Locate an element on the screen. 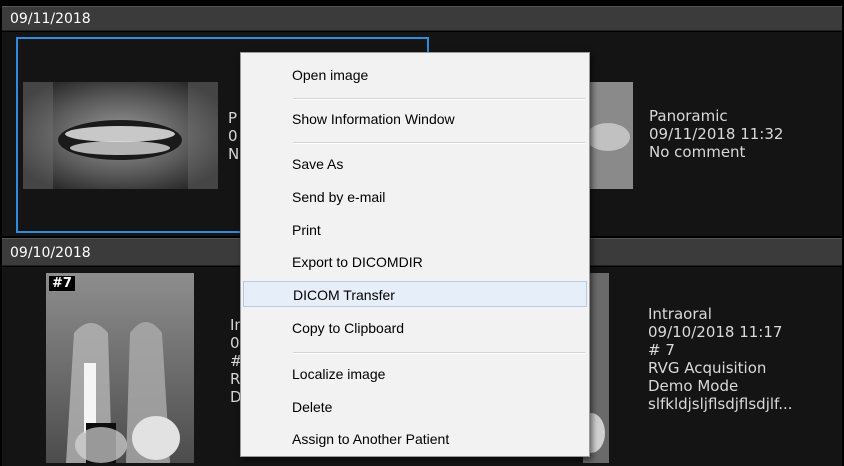  info-mode: Demo Mode is located at coordinates (693, 386).